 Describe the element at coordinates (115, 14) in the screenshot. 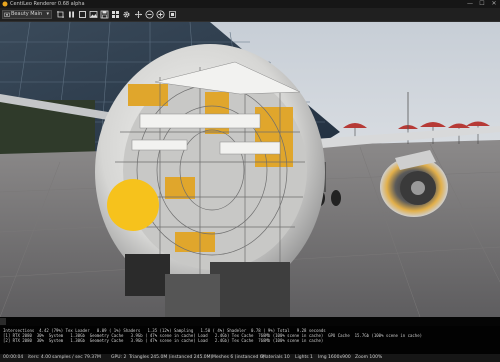

I see `grid-icon` at that location.